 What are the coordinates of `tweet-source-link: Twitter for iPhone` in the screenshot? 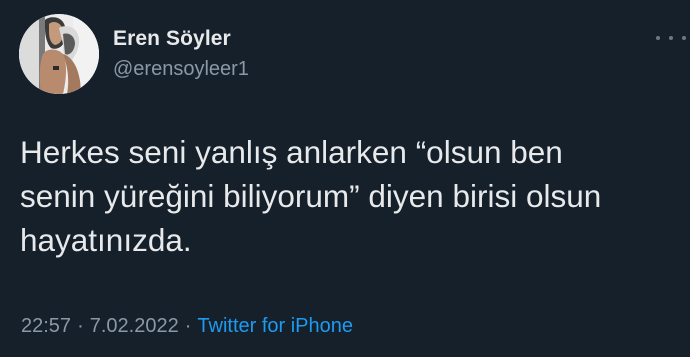 It's located at (275, 326).